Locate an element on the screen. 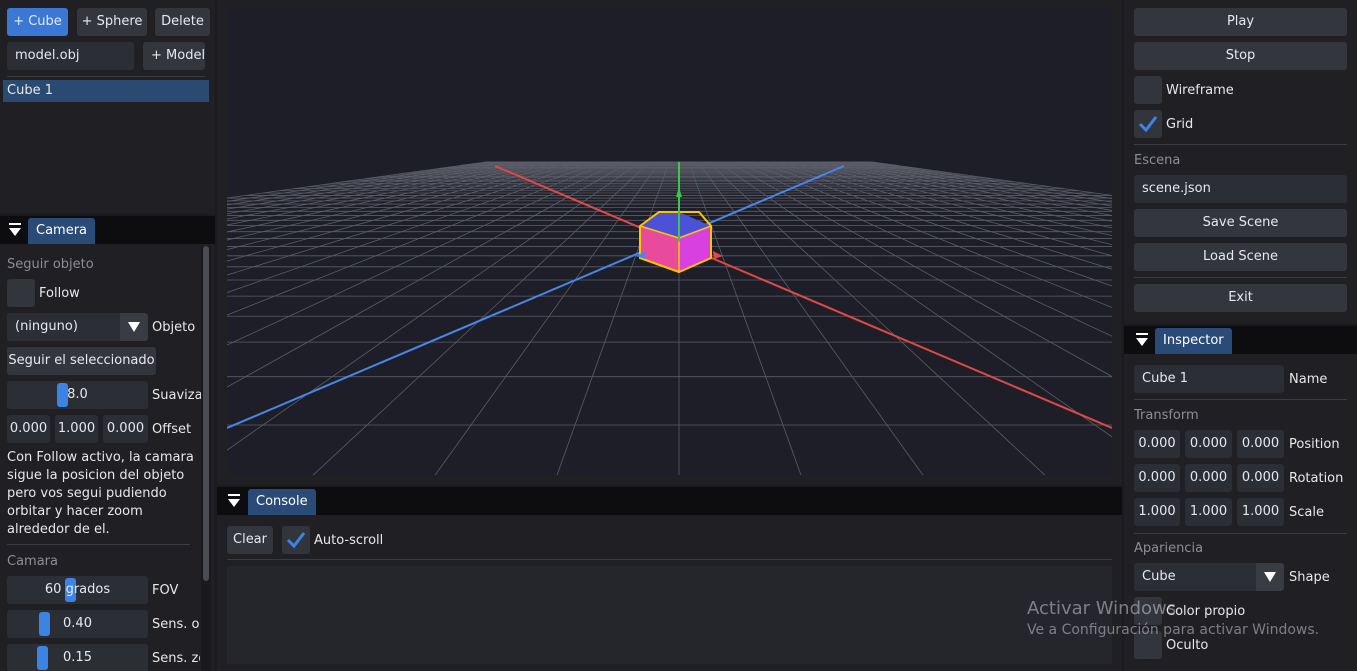  autoscroll-checkbox is located at coordinates (296, 540).